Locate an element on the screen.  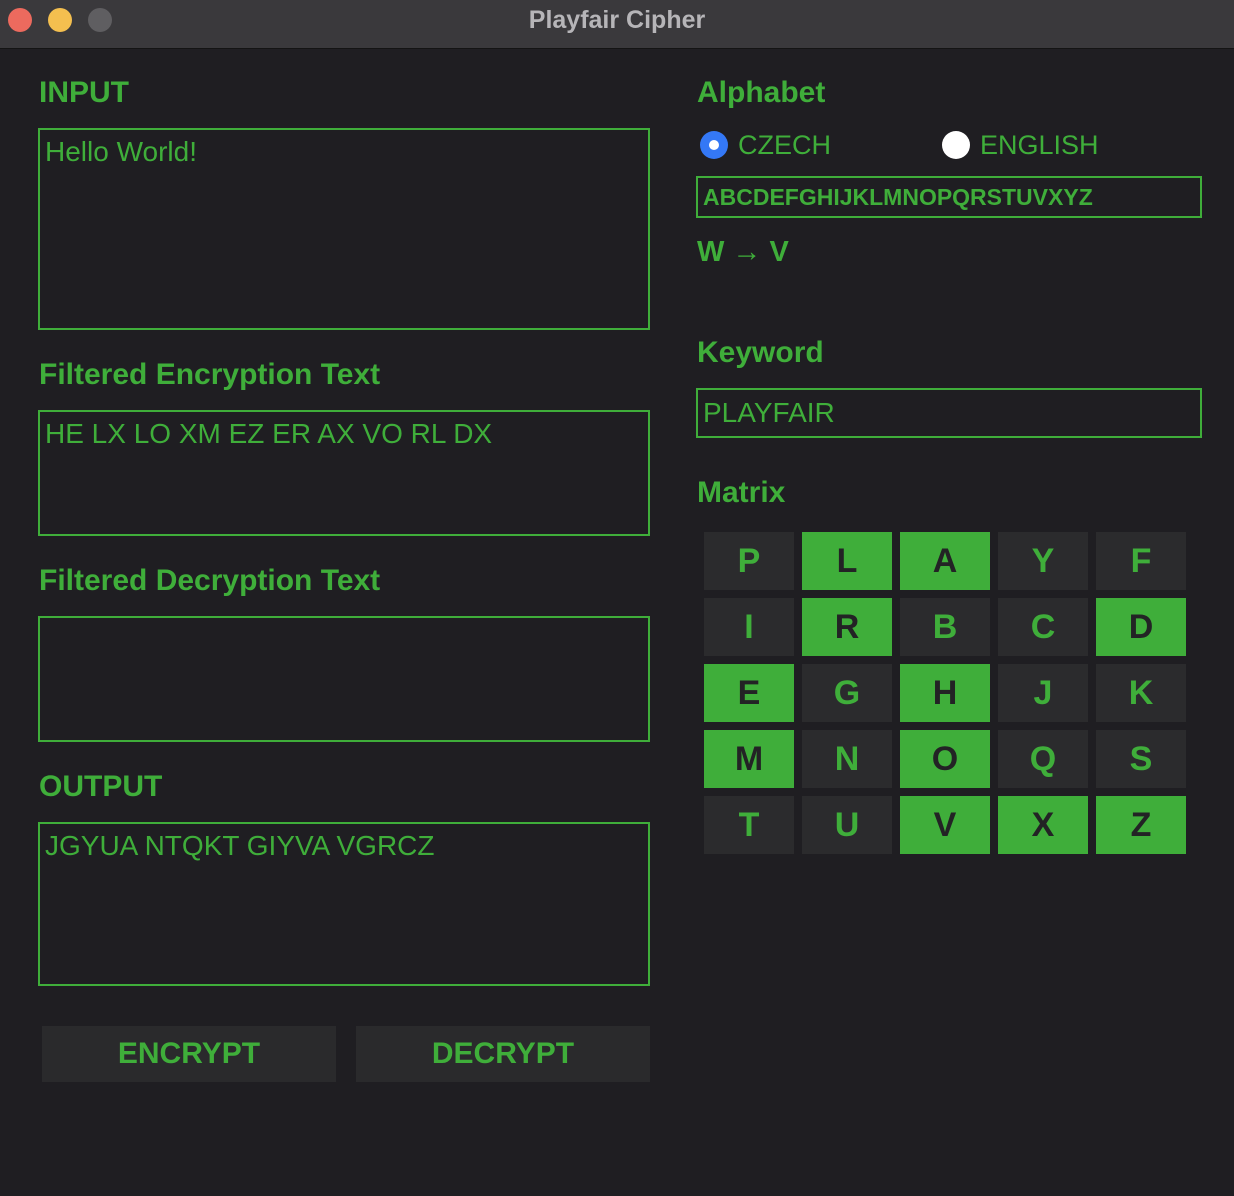
alphabet-label: Alphabet is located at coordinates (761, 92).